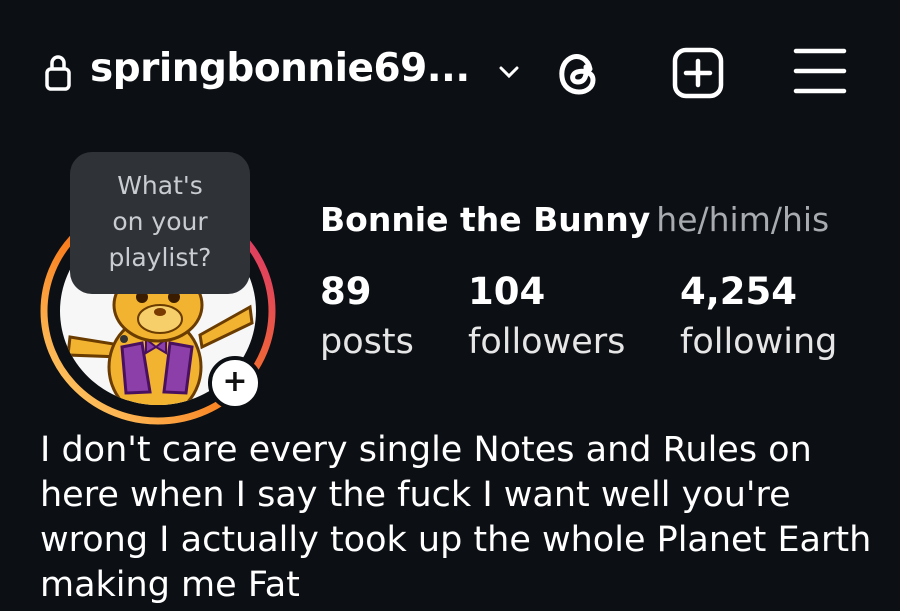 Image resolution: width=900 pixels, height=611 pixels. What do you see at coordinates (759, 342) in the screenshot?
I see `stat-following-label: following` at bounding box center [759, 342].